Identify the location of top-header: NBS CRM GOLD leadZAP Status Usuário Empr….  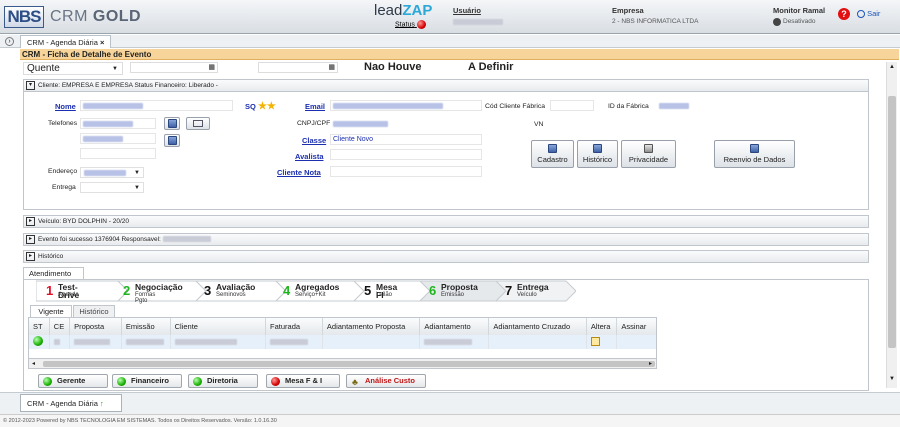
(450, 17).